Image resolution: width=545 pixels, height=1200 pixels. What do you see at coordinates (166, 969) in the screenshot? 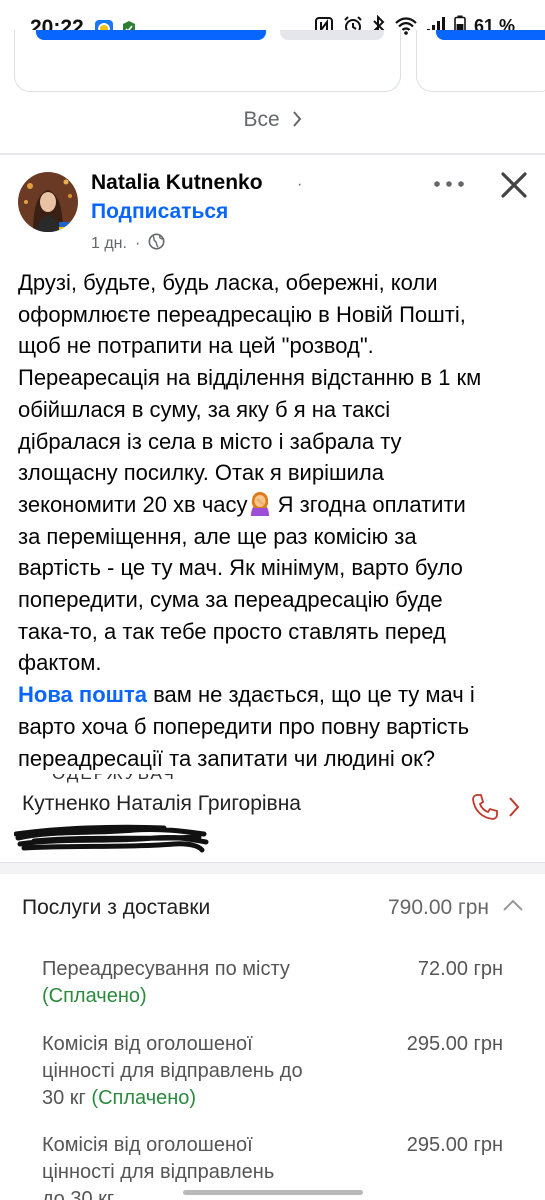
I see `service-name: Переадресування по місту` at bounding box center [166, 969].